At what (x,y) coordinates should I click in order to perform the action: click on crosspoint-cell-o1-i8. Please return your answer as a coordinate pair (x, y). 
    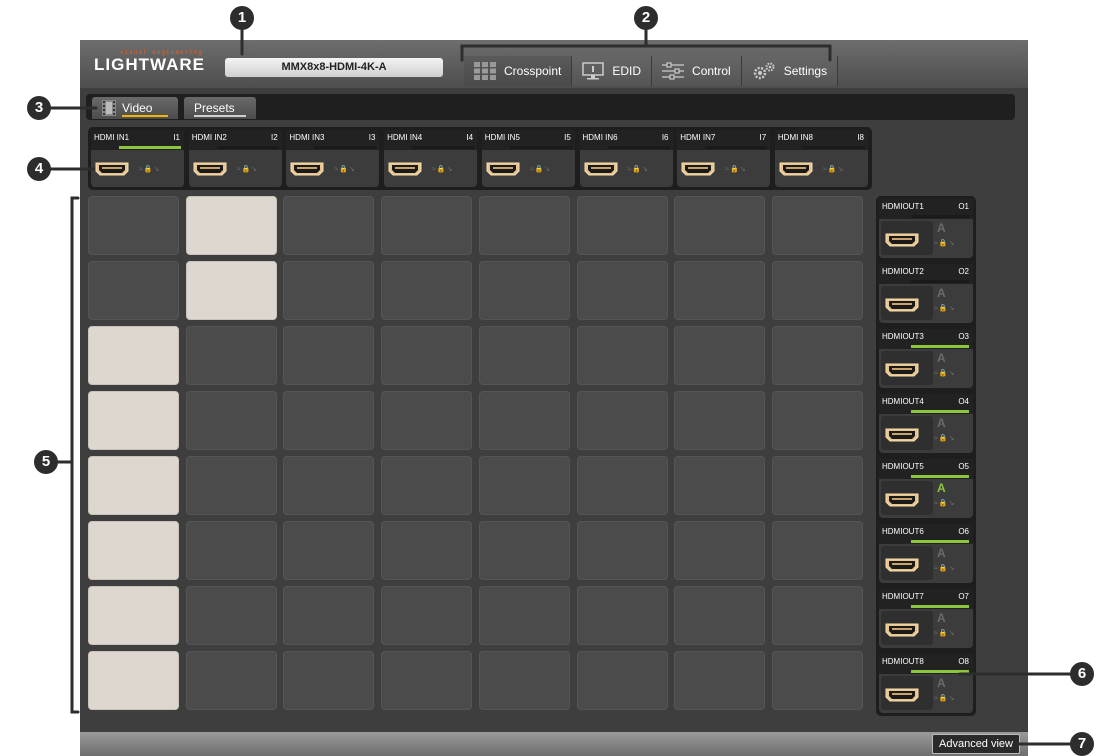
    Looking at the image, I should click on (817, 225).